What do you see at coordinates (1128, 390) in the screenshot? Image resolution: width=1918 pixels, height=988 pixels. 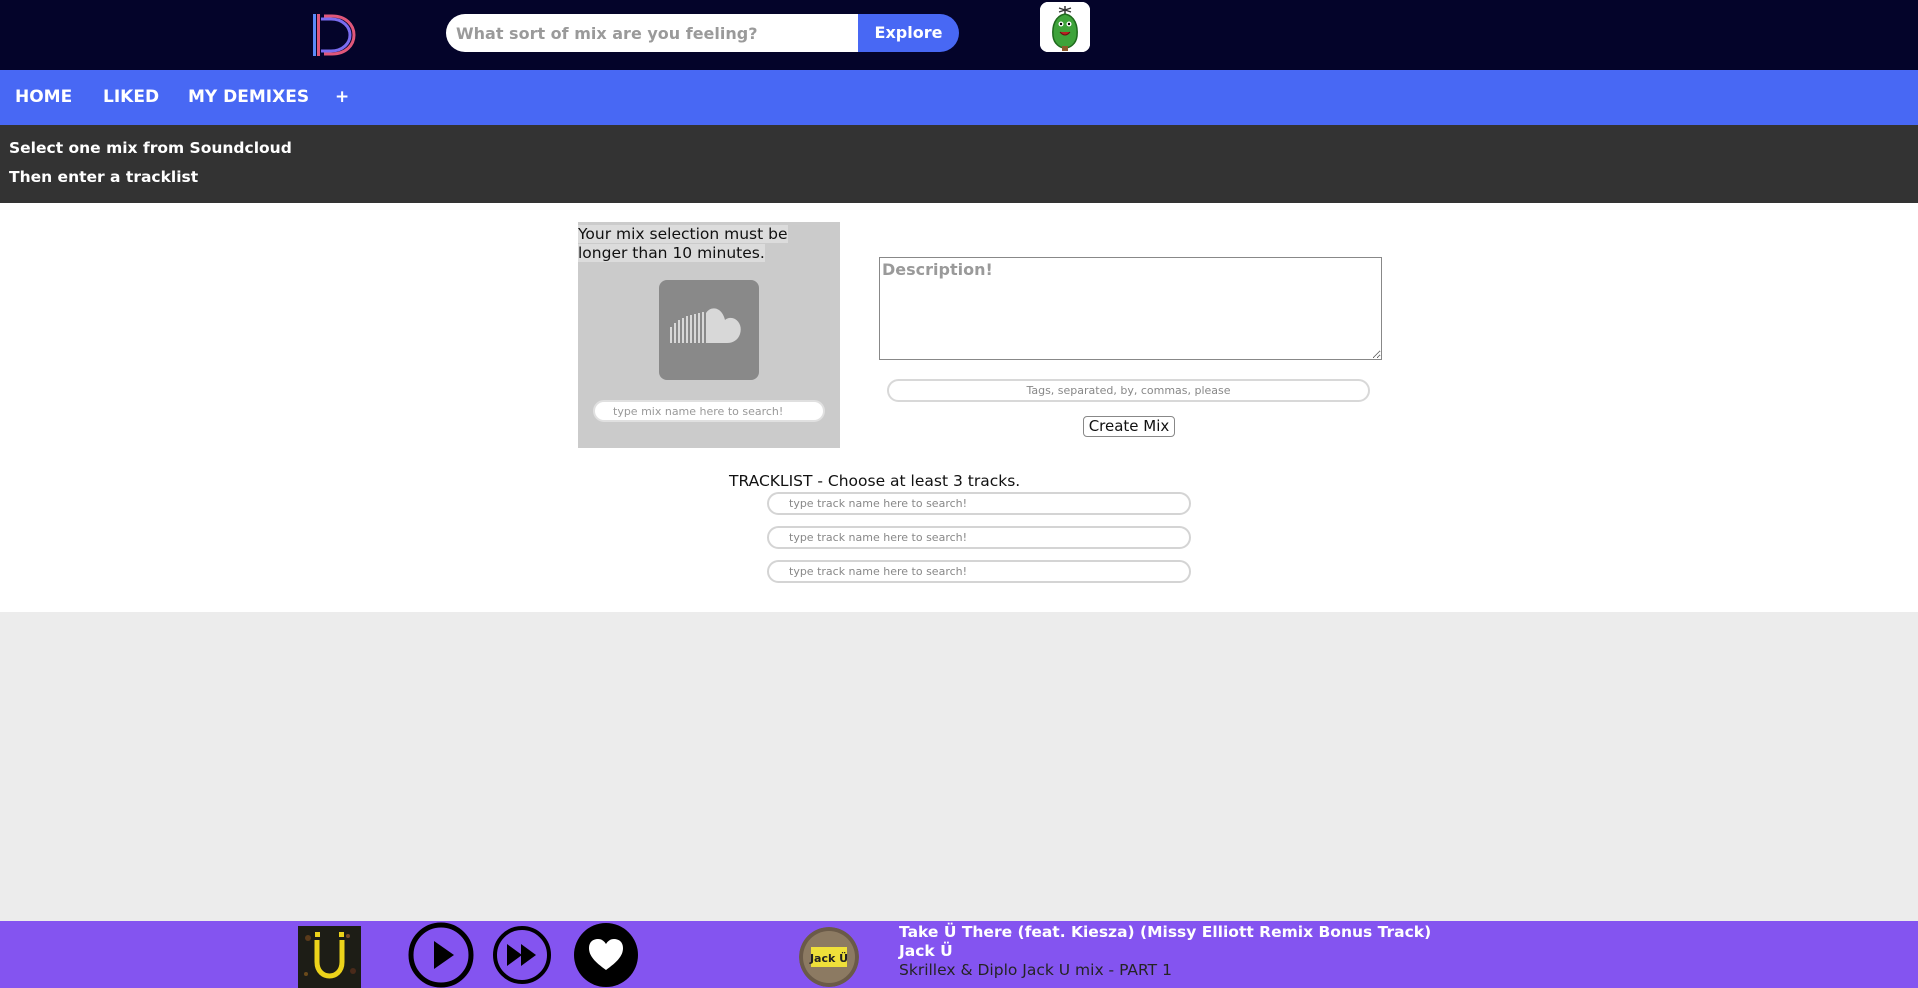 I see `tags-input` at bounding box center [1128, 390].